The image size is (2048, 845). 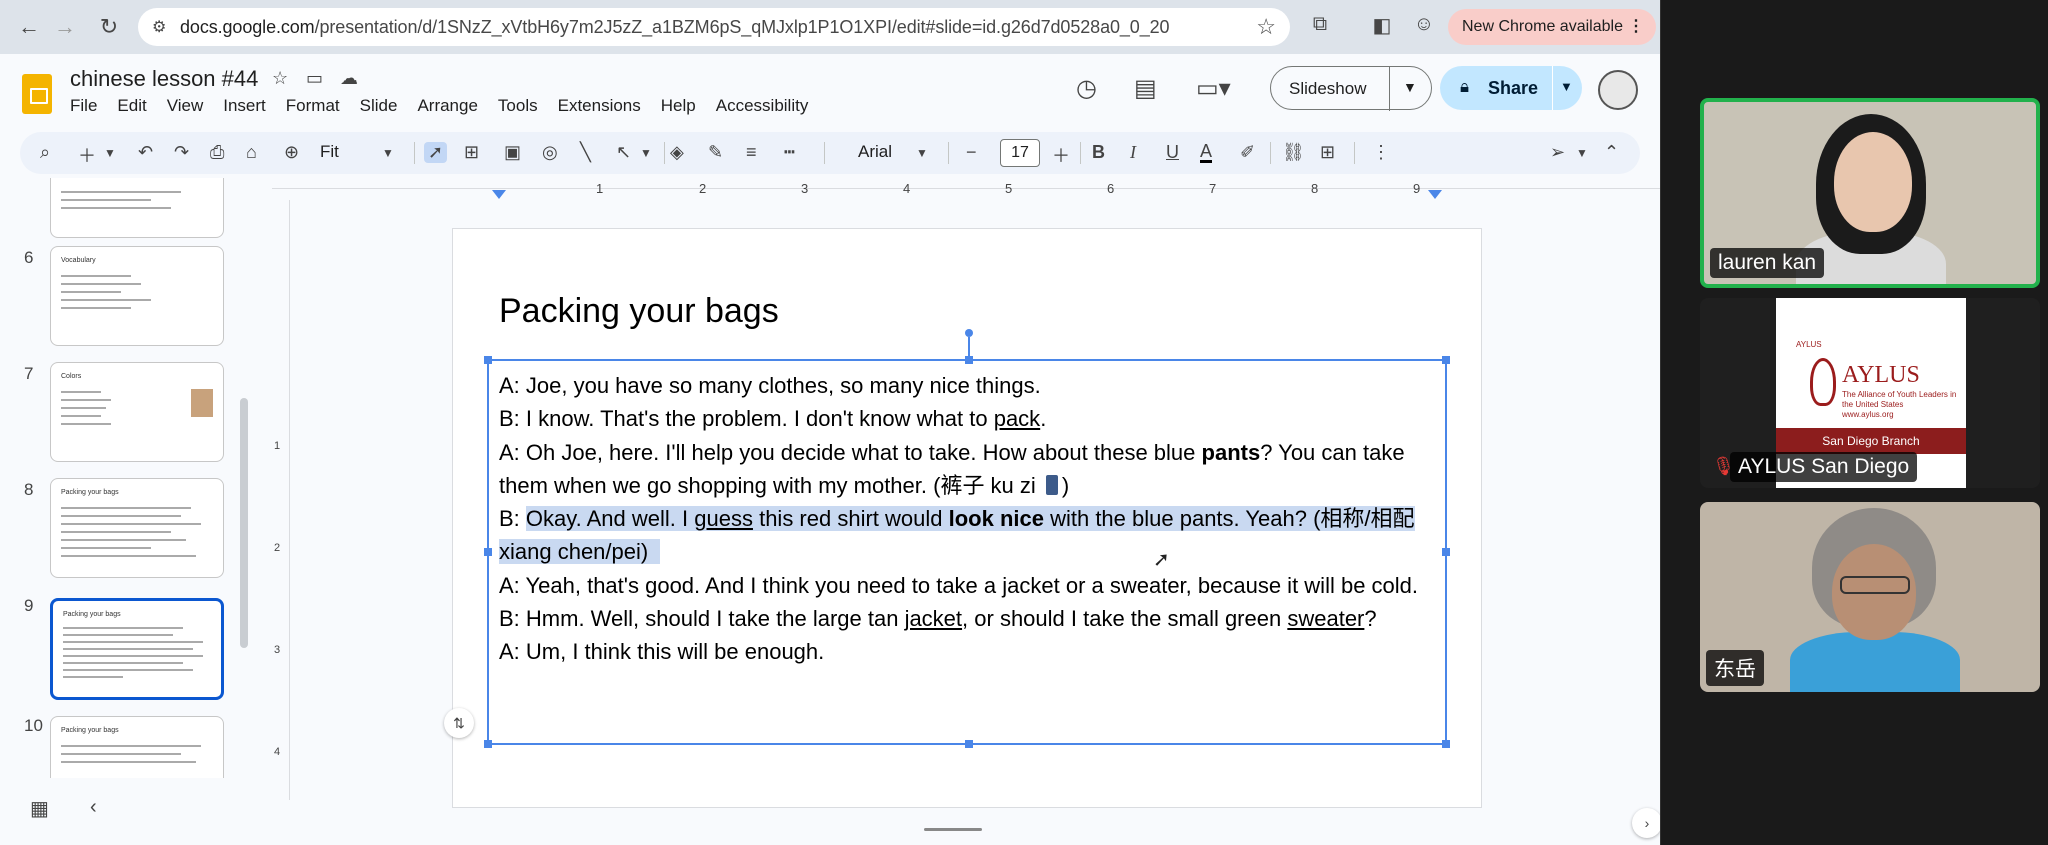 What do you see at coordinates (471, 152) in the screenshot?
I see `text-box-icon: ⊞` at bounding box center [471, 152].